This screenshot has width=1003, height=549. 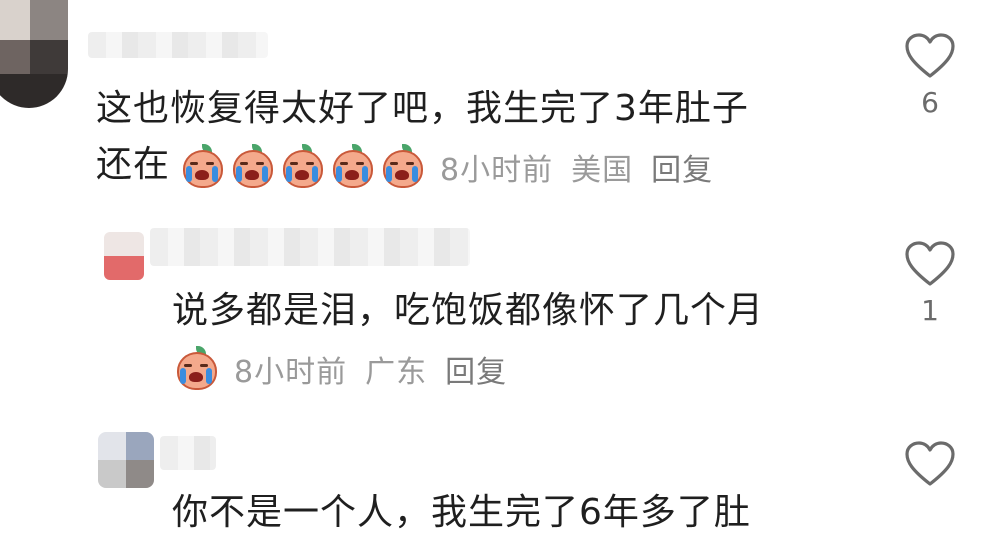 I want to click on like-button: 6, so click(x=930, y=75).